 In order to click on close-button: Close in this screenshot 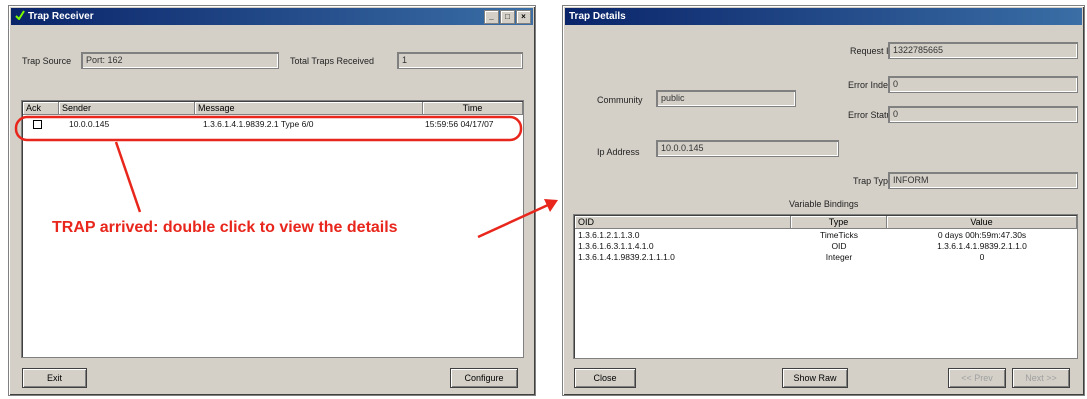, I will do `click(605, 378)`.